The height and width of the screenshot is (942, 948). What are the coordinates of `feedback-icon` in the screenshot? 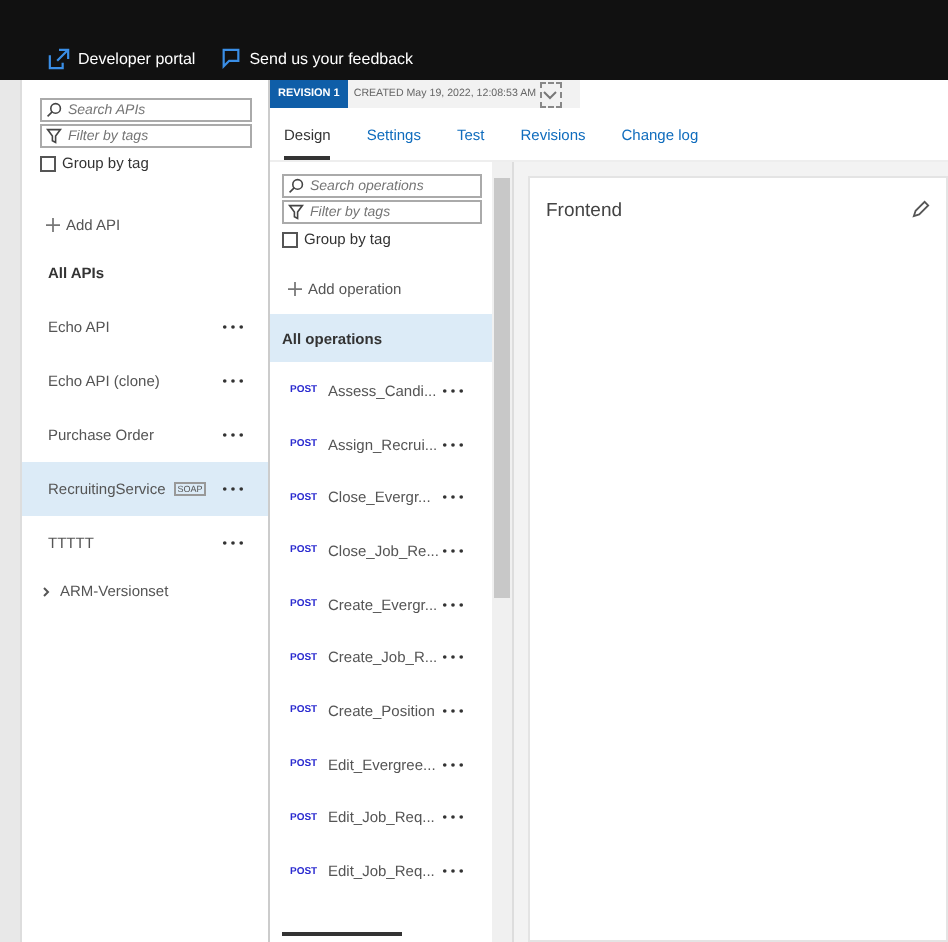 It's located at (230, 59).